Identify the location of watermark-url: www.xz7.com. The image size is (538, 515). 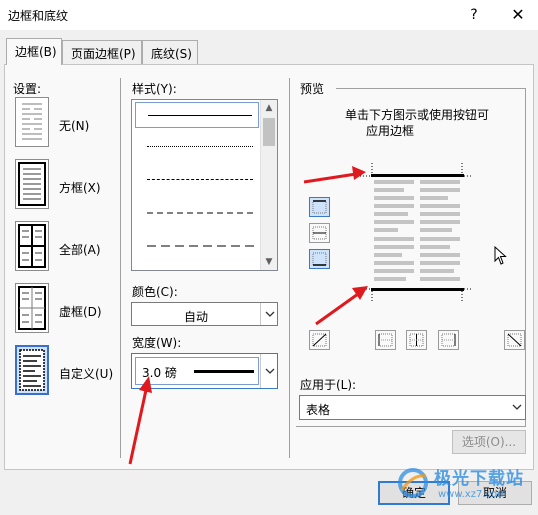
(472, 494).